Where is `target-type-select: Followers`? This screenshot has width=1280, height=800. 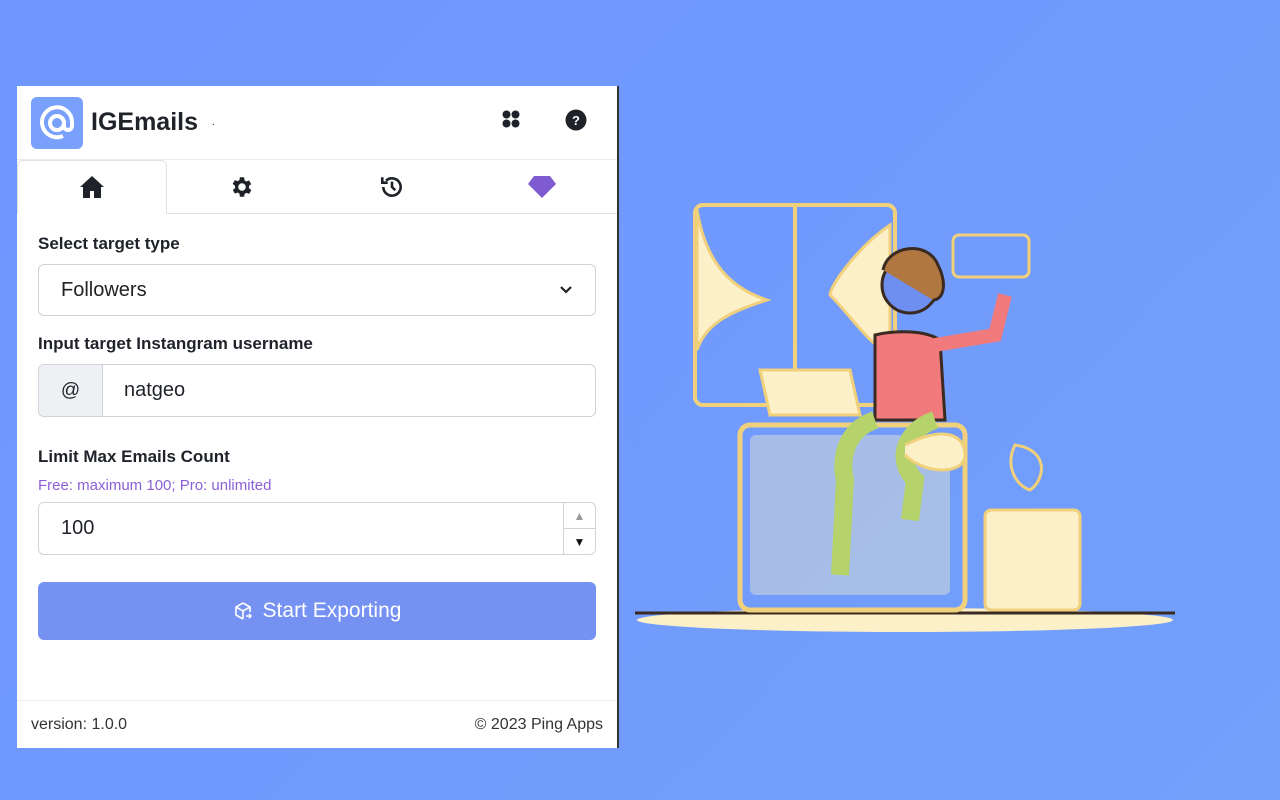
target-type-select: Followers is located at coordinates (317, 290).